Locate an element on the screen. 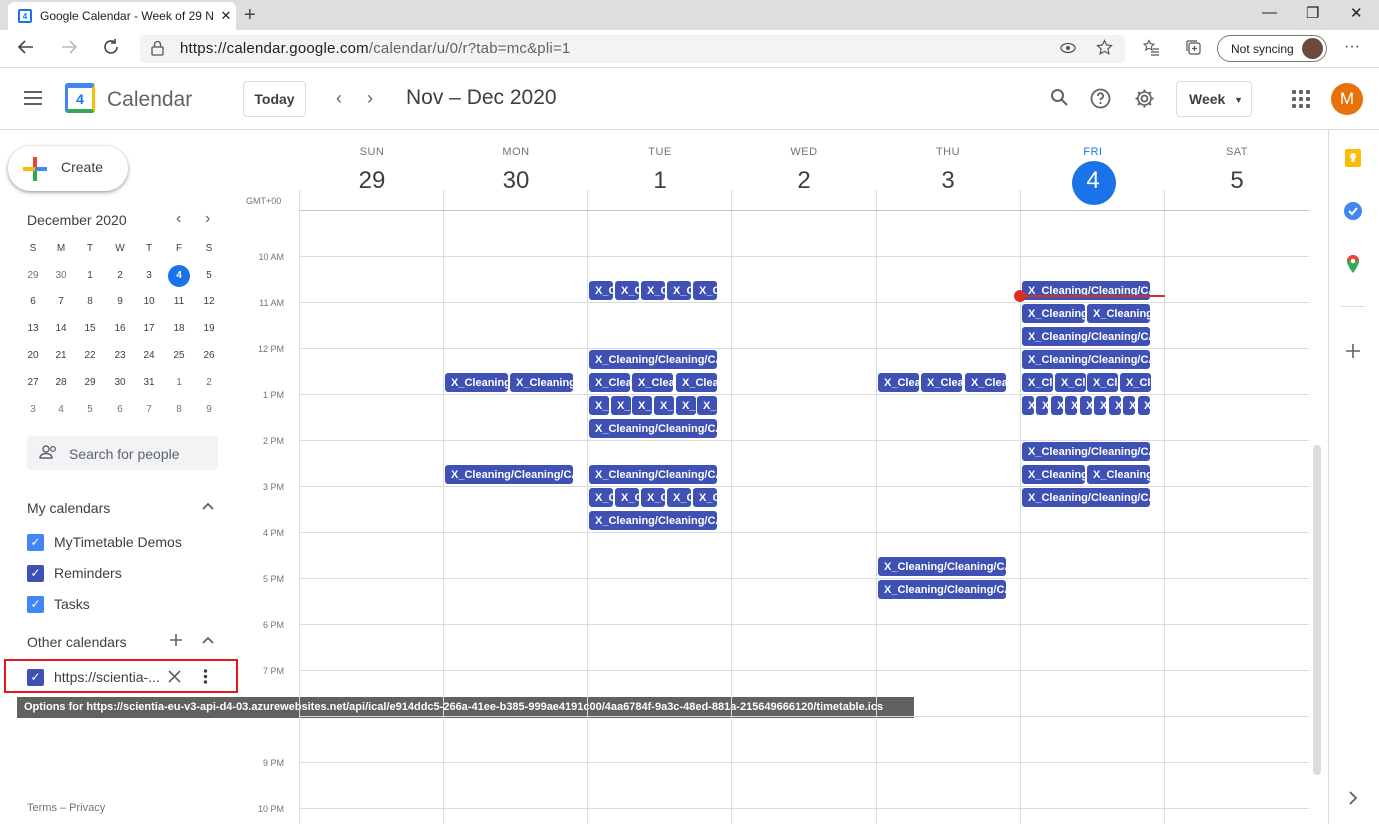 This screenshot has width=1379, height=824. mini-cal-day: 15 is located at coordinates (90, 329).